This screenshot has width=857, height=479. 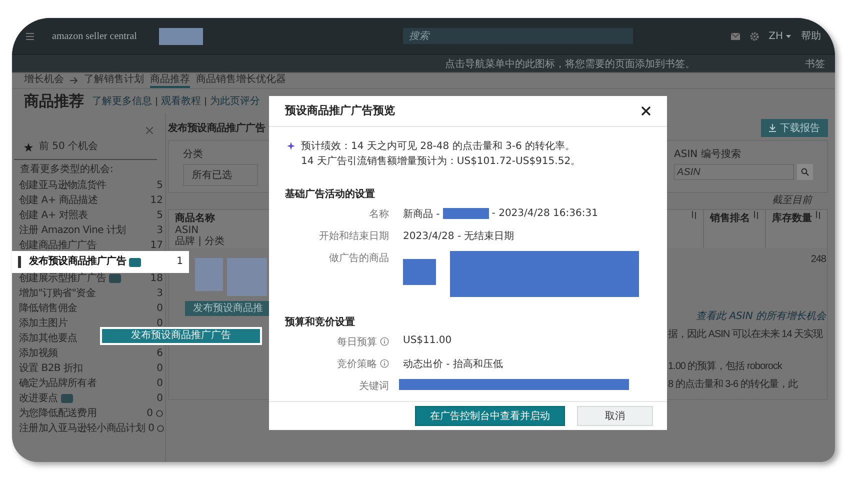 What do you see at coordinates (51, 369) in the screenshot?
I see `sidebar-item: 设置 B2B 折扣` at bounding box center [51, 369].